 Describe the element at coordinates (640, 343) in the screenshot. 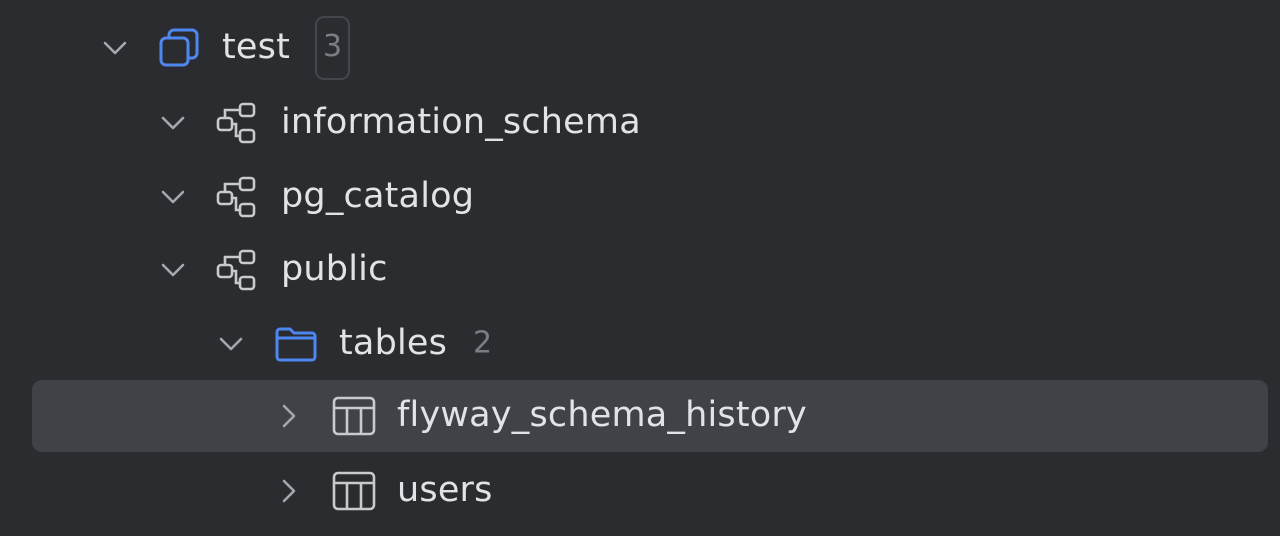

I see `tree-node-folder-tables: tables 2` at that location.